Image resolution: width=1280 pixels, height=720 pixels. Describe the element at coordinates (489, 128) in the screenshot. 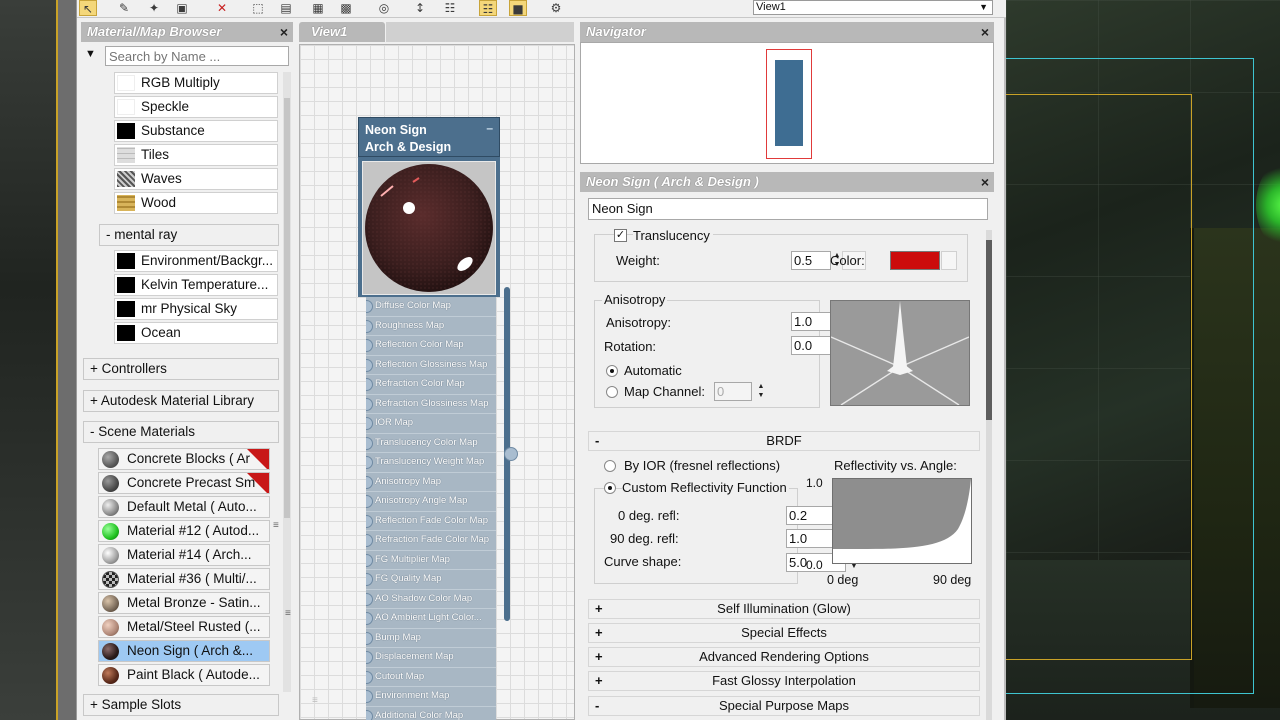

I see `minimize-icon: –` at that location.